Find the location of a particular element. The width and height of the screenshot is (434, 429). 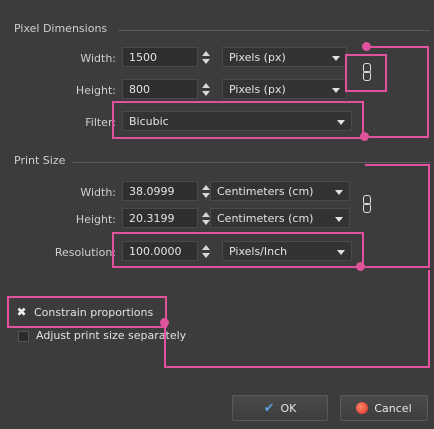

annotation-chain-box is located at coordinates (366, 73).